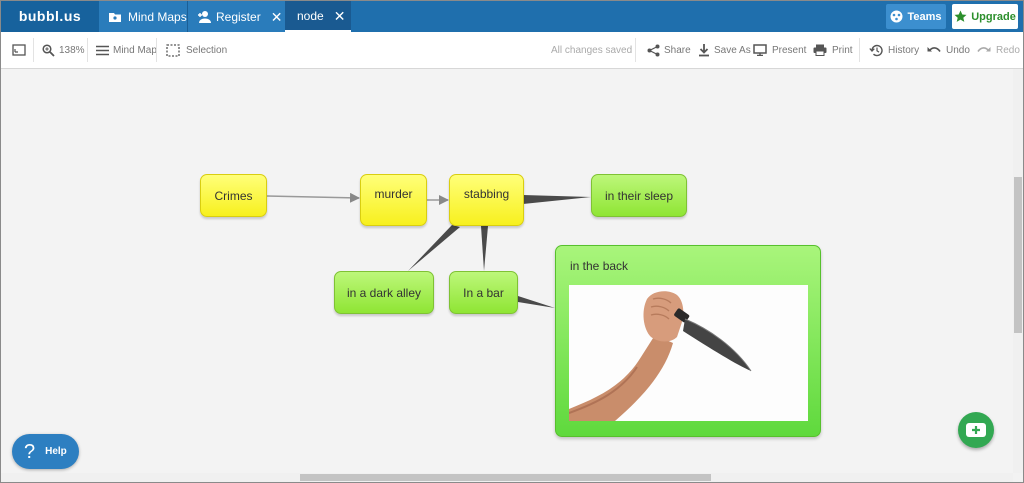 This screenshot has height=483, width=1024. Describe the element at coordinates (207, 50) in the screenshot. I see `selection-label: Selection` at that location.